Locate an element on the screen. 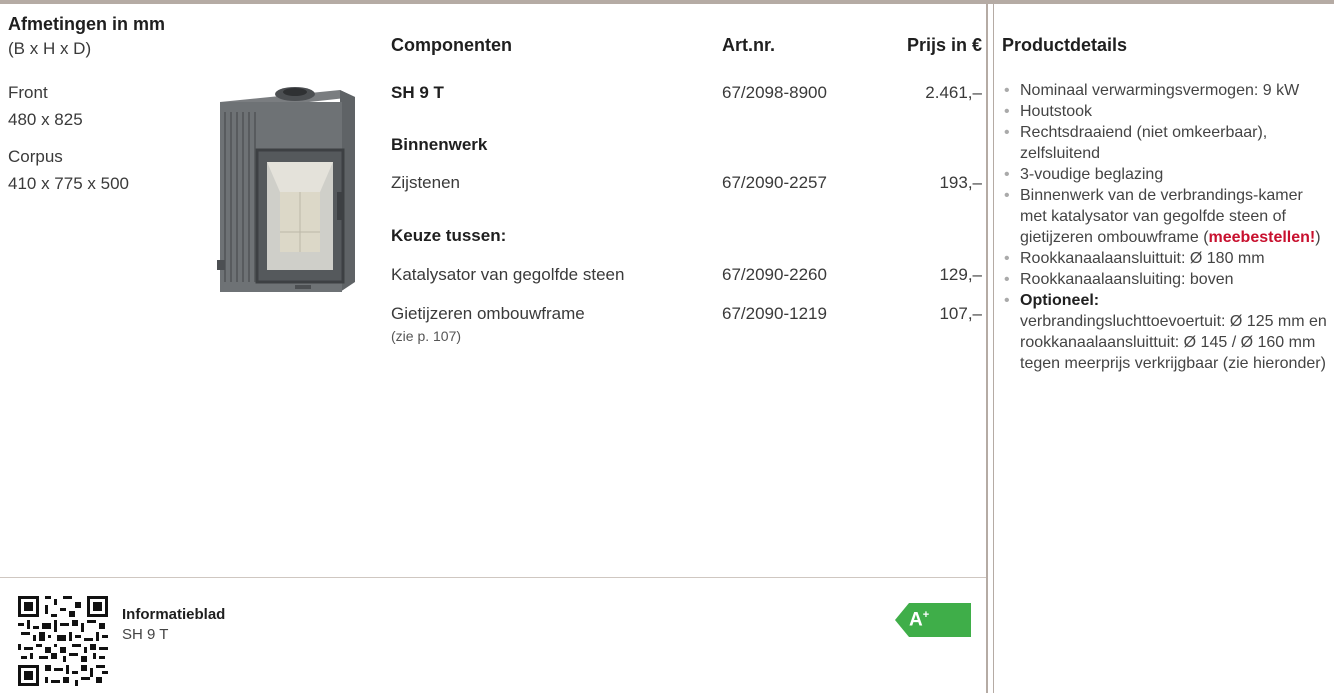 The width and height of the screenshot is (1334, 693). zijstenen-name: Zijstenen is located at coordinates (425, 182).